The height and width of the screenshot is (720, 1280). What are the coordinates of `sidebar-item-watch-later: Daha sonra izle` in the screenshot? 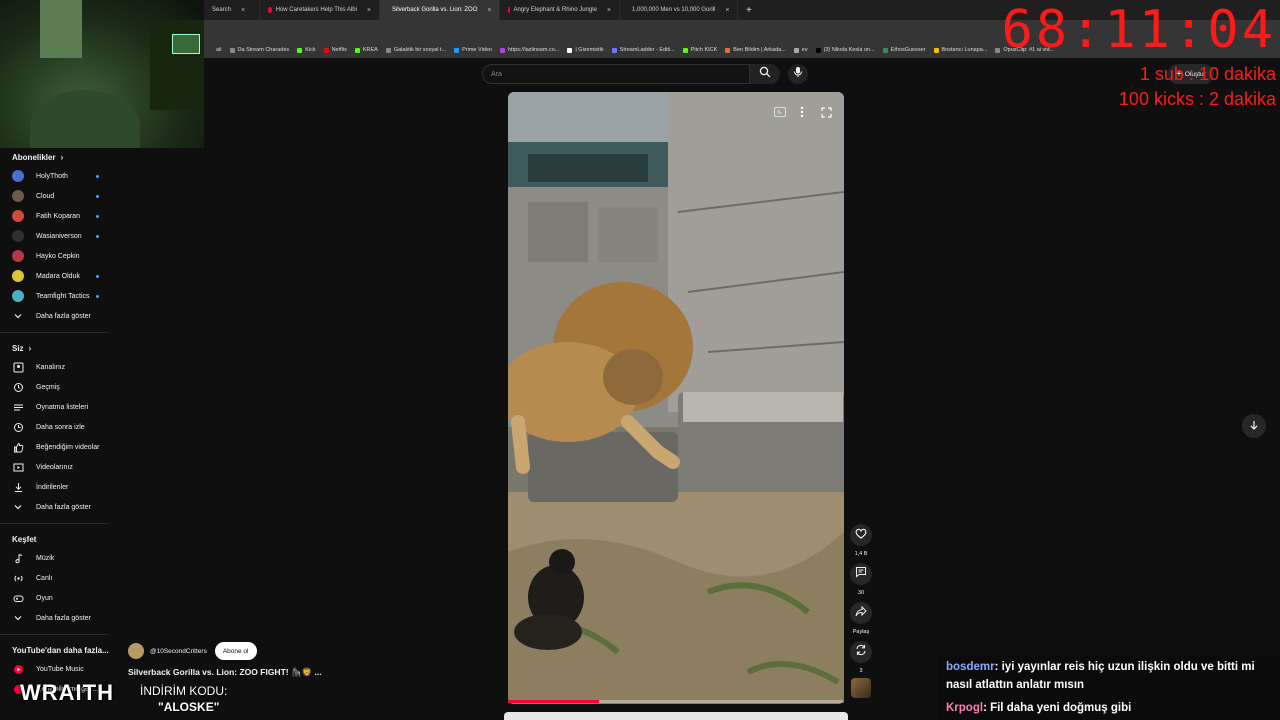 It's located at (60, 427).